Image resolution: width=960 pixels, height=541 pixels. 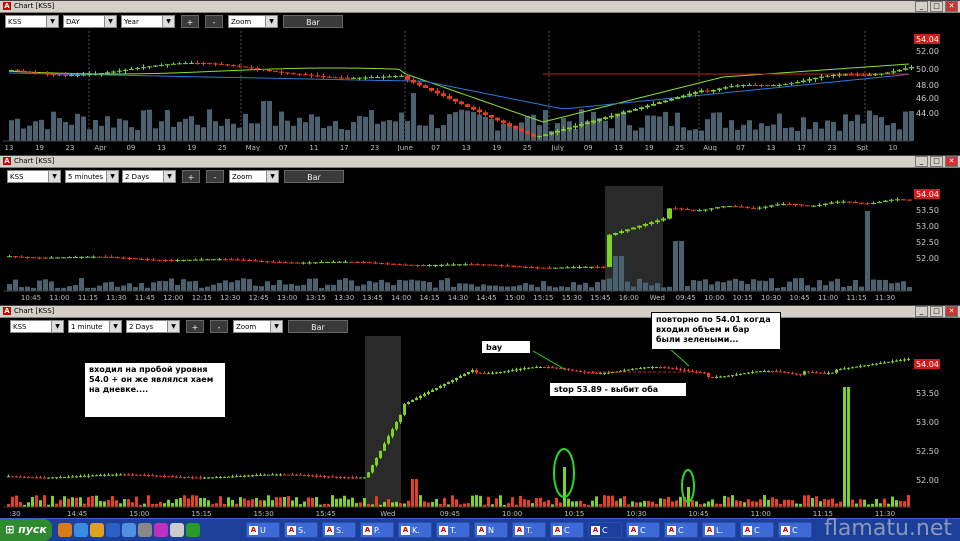 What do you see at coordinates (26, 530) in the screenshot?
I see `start-button: ⊞ пуск` at bounding box center [26, 530].